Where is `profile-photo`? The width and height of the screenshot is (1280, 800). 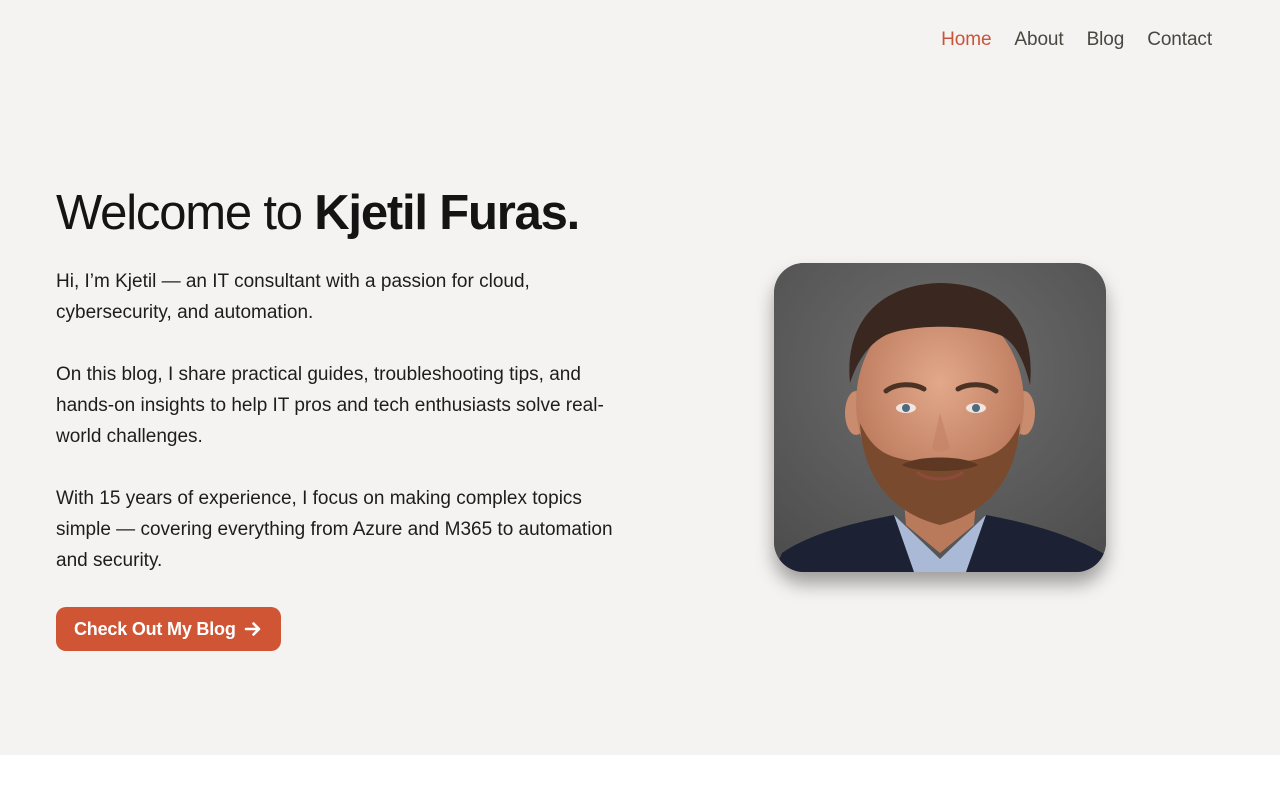
profile-photo is located at coordinates (940, 417).